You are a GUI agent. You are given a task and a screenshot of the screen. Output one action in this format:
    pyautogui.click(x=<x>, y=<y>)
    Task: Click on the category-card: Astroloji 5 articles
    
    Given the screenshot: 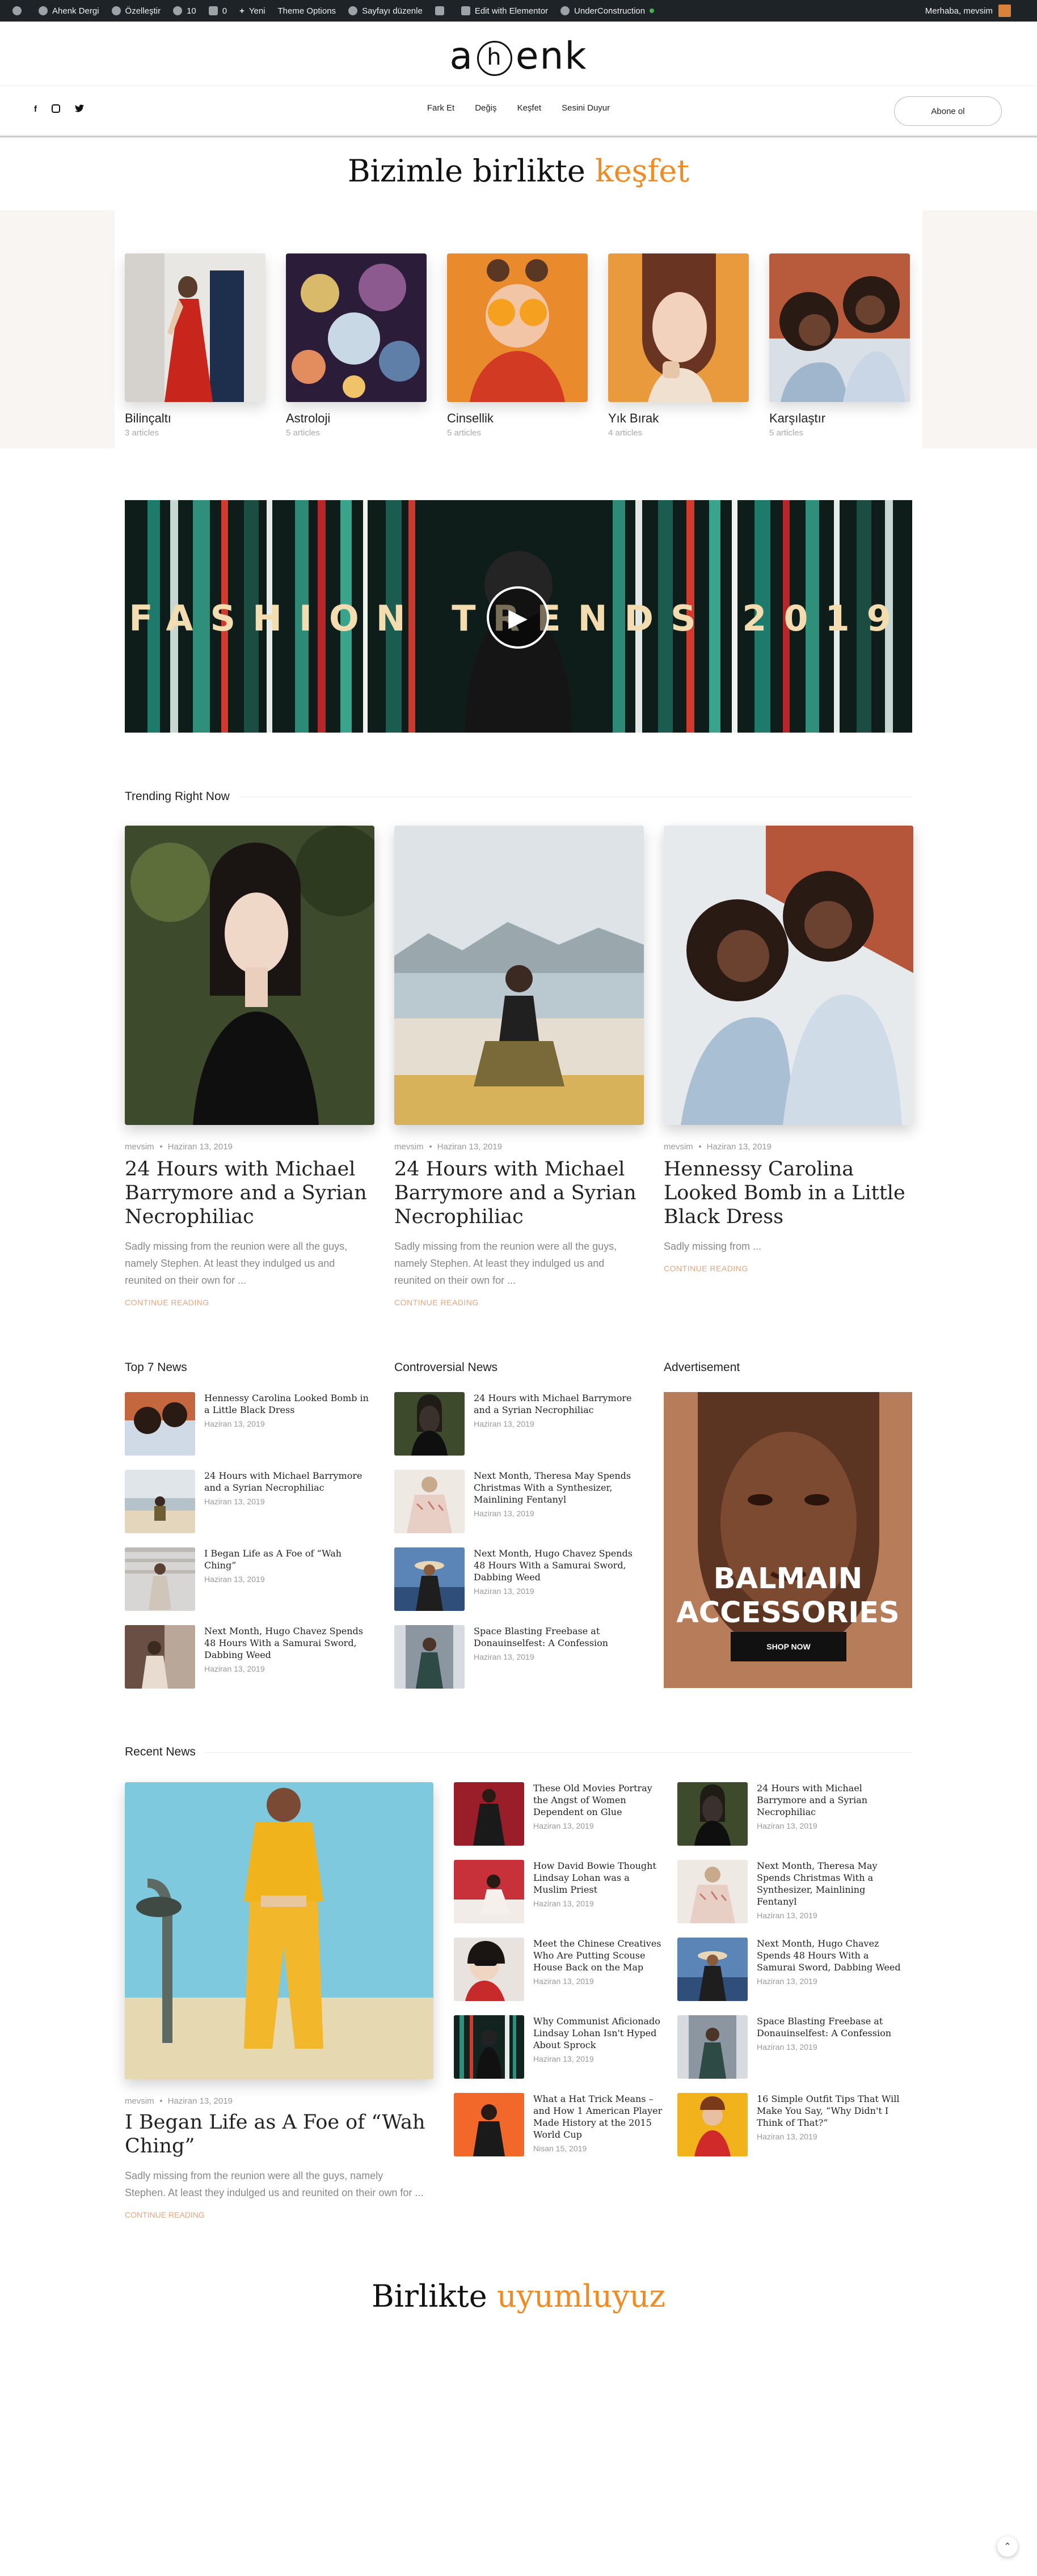 What is the action you would take?
    pyautogui.click(x=356, y=345)
    